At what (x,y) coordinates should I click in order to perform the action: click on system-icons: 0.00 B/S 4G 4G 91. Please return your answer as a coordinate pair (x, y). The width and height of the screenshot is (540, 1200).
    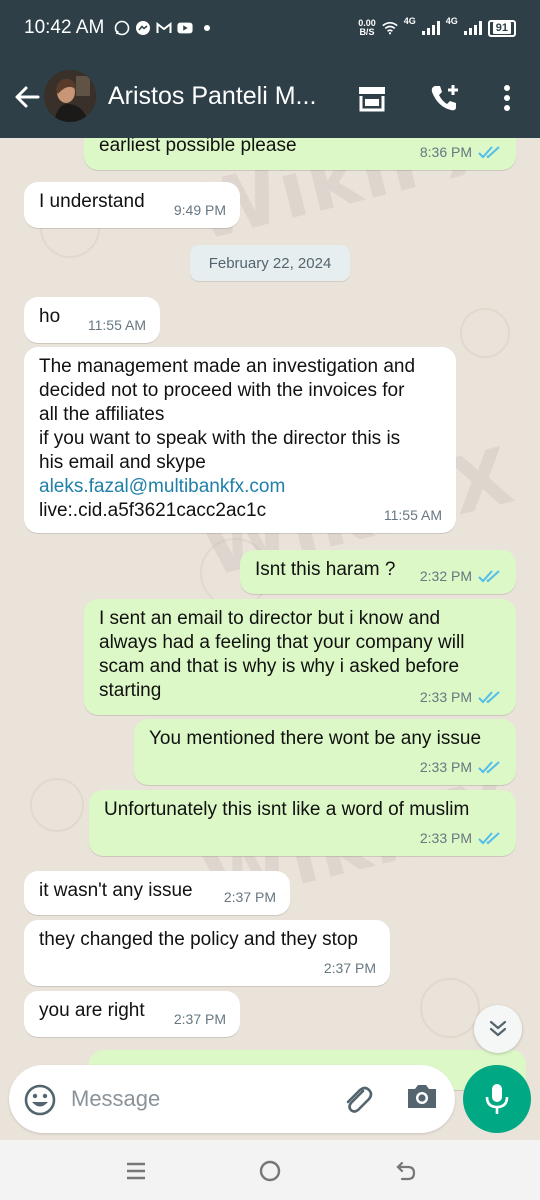
    Looking at the image, I should click on (437, 28).